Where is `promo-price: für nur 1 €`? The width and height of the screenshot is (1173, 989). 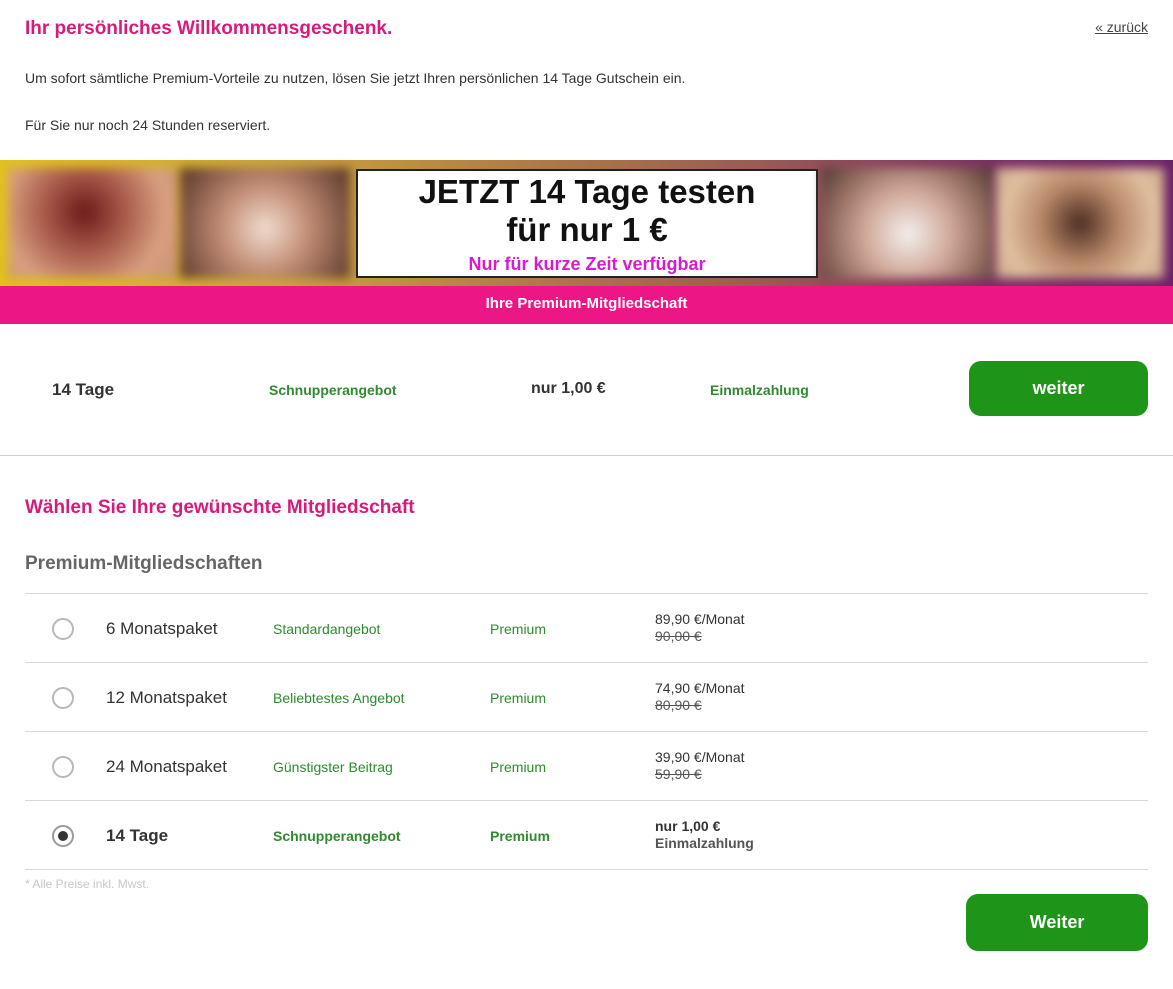
promo-price: für nur 1 € is located at coordinates (587, 229).